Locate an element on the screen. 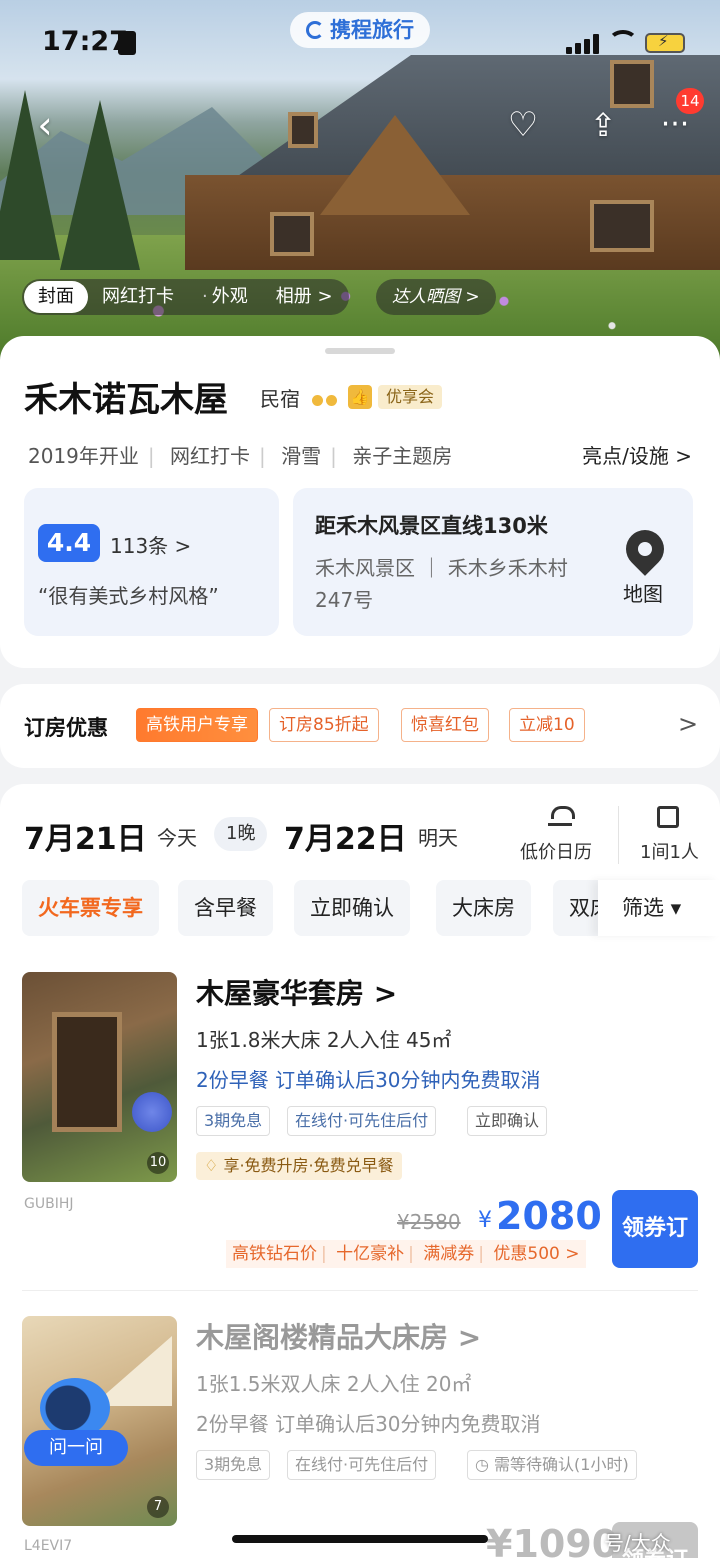 This screenshot has width=720, height=1558. promotions-title: 订房优惠 is located at coordinates (66, 728).